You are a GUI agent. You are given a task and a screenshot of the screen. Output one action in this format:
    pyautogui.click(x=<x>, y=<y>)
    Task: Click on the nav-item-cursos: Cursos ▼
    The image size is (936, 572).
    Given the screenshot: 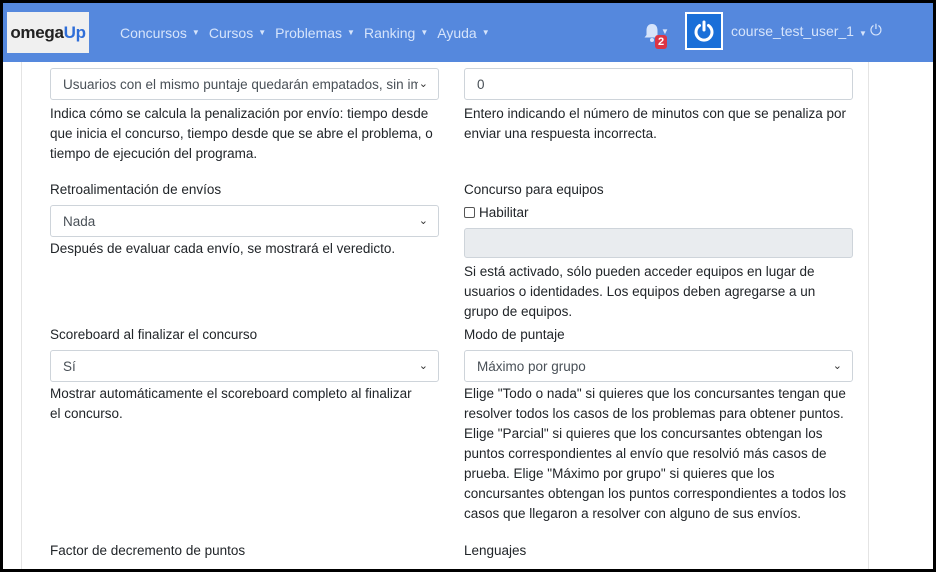 What is the action you would take?
    pyautogui.click(x=237, y=33)
    